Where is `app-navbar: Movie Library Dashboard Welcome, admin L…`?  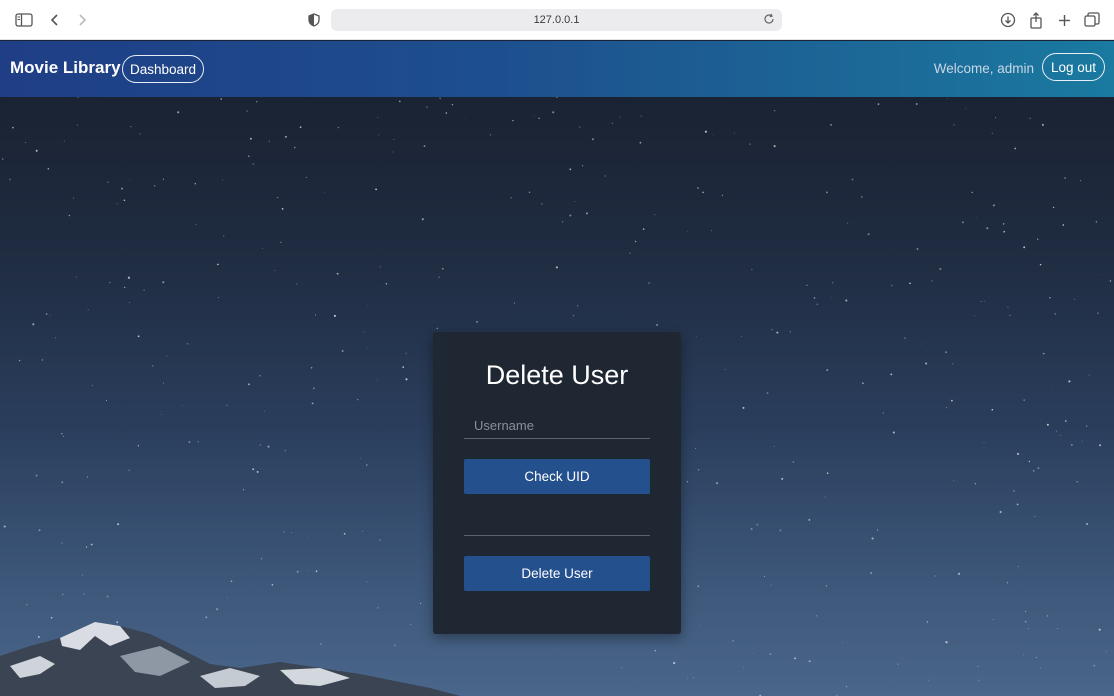
app-navbar: Movie Library Dashboard Welcome, admin L… is located at coordinates (557, 69).